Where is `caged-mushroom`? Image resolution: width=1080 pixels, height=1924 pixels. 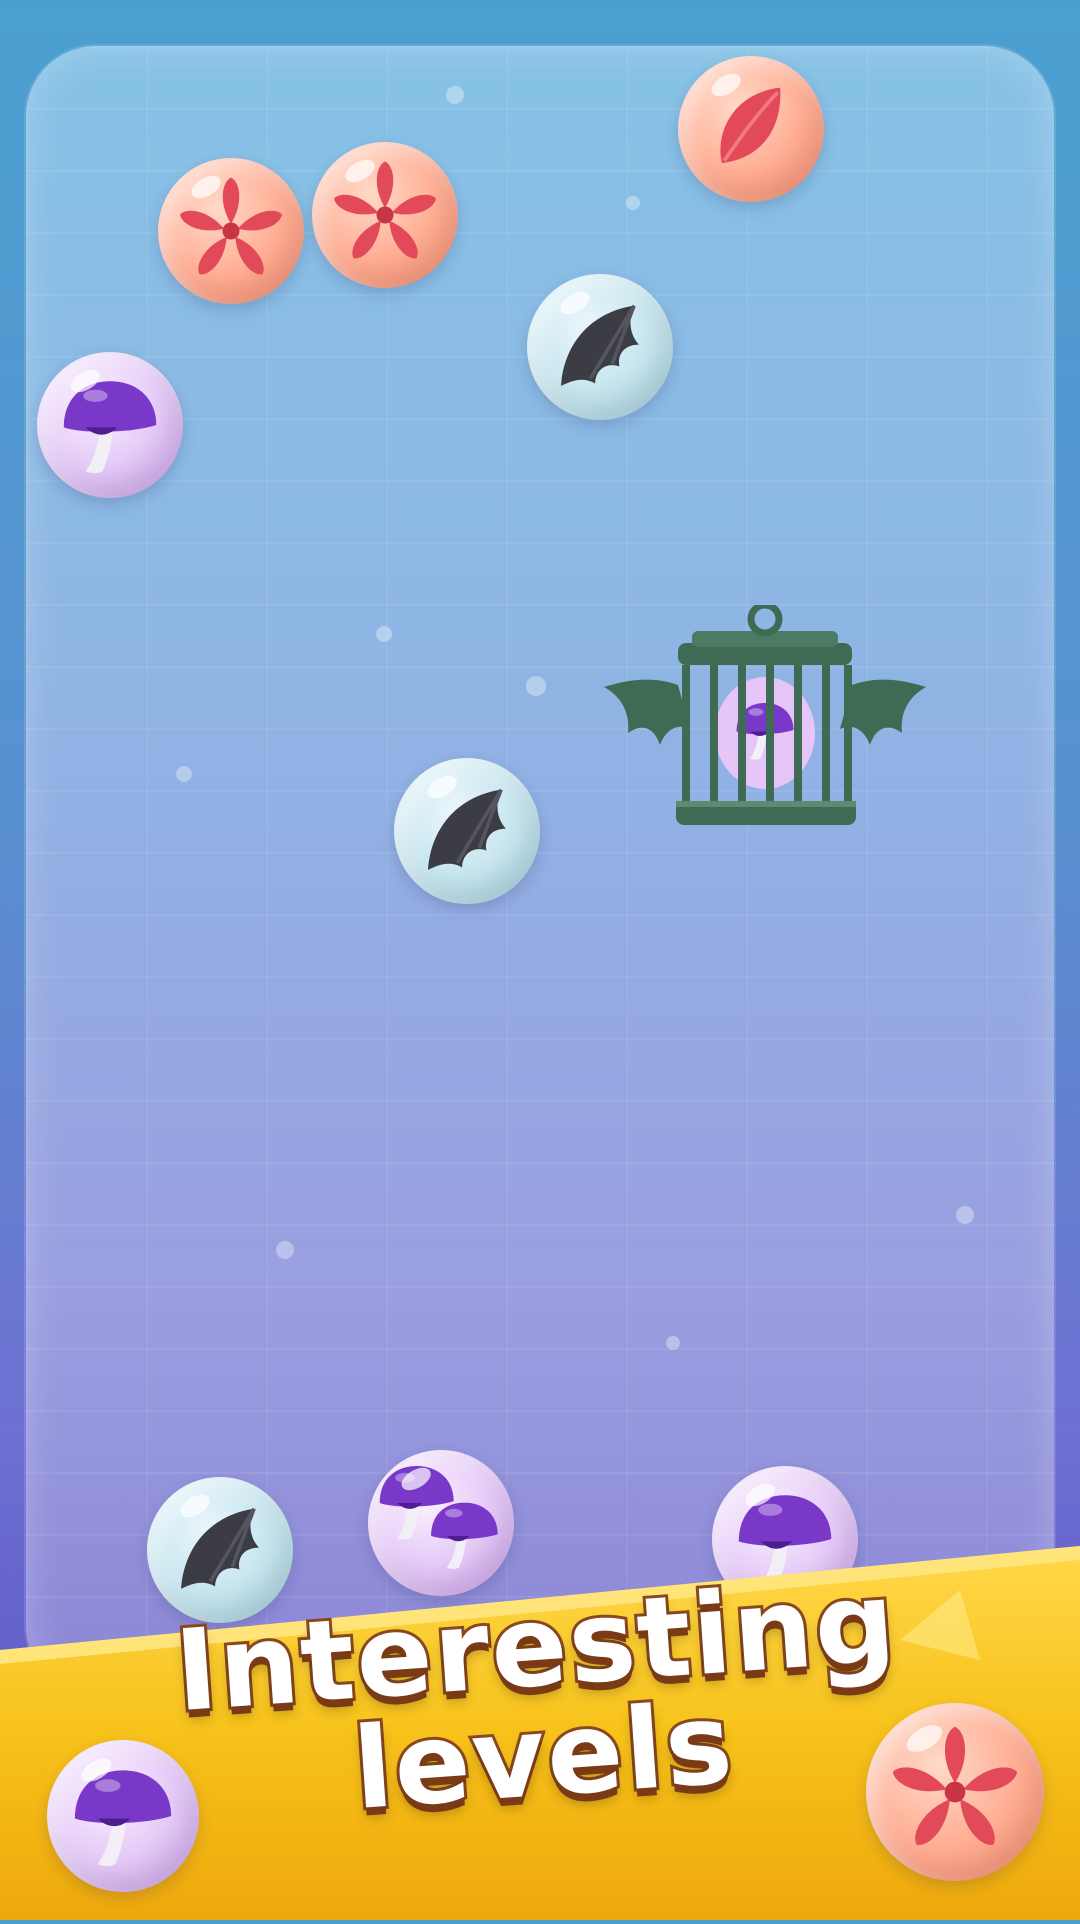 caged-mushroom is located at coordinates (765, 725).